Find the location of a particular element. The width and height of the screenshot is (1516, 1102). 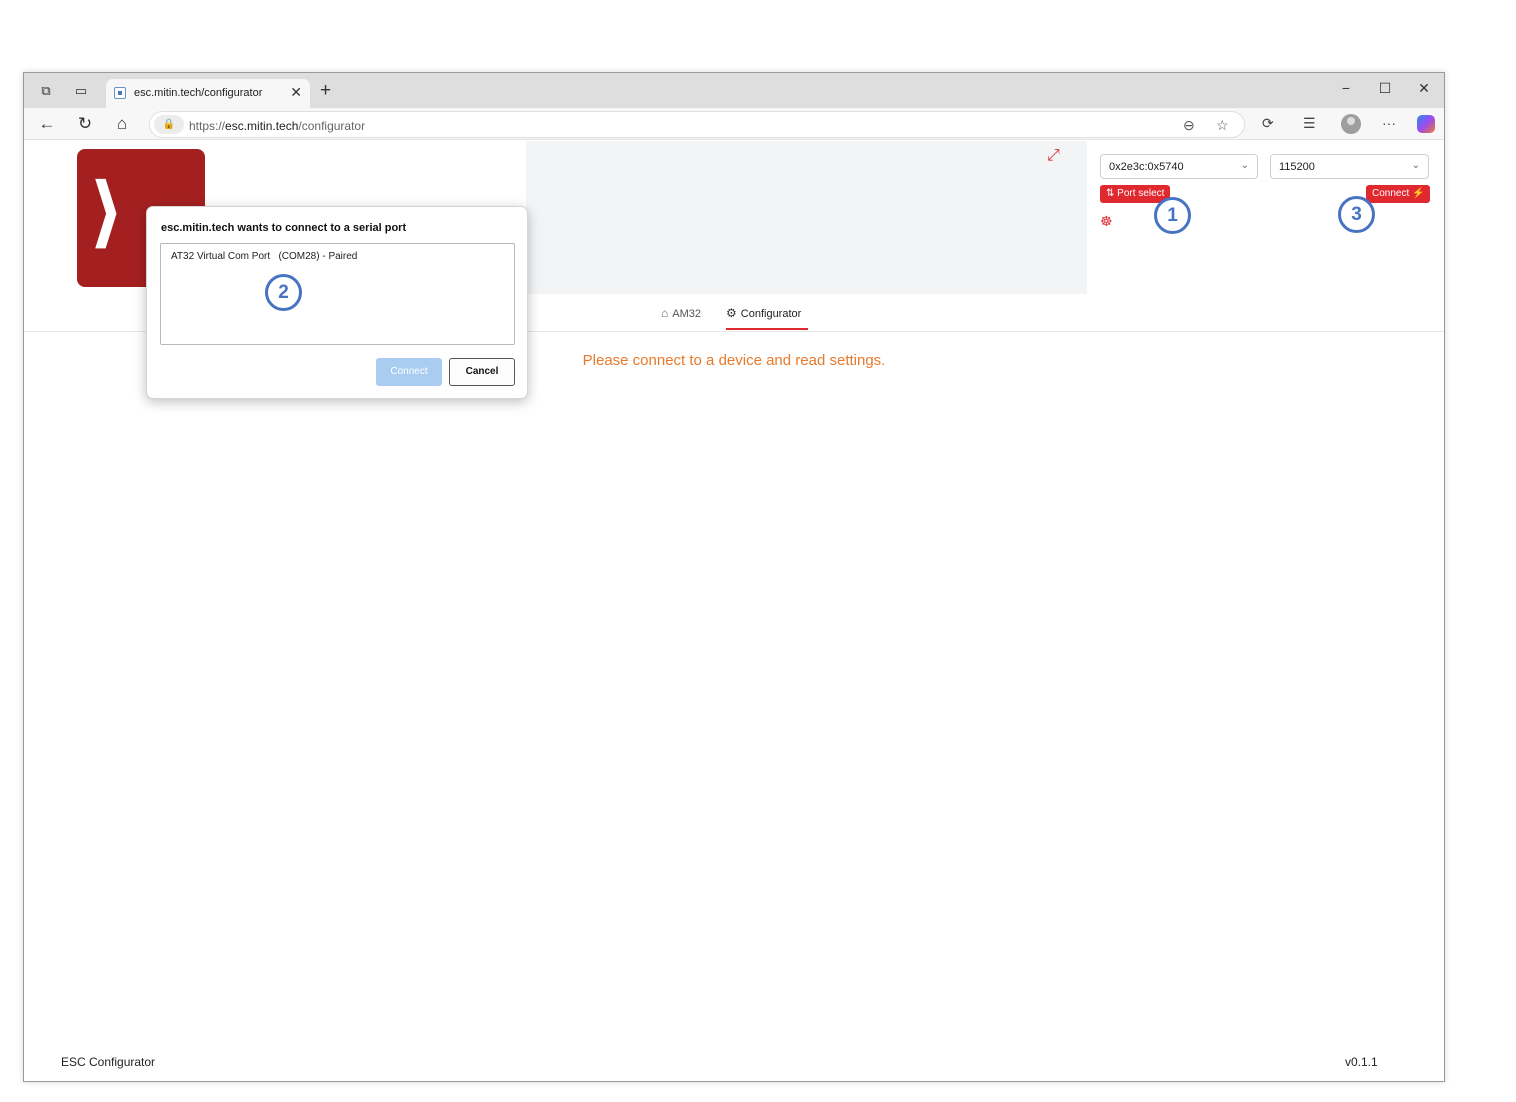

header-panel is located at coordinates (806, 217).